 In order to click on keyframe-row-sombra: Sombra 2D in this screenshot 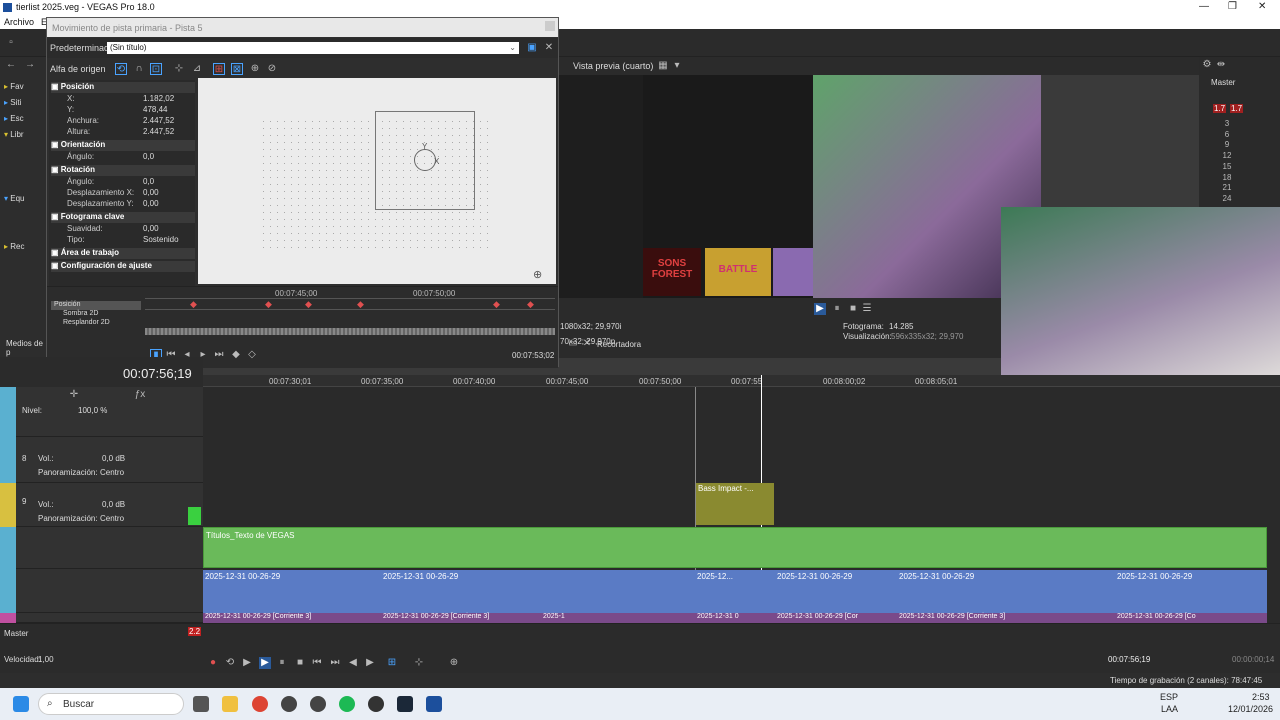, I will do `click(96, 314)`.